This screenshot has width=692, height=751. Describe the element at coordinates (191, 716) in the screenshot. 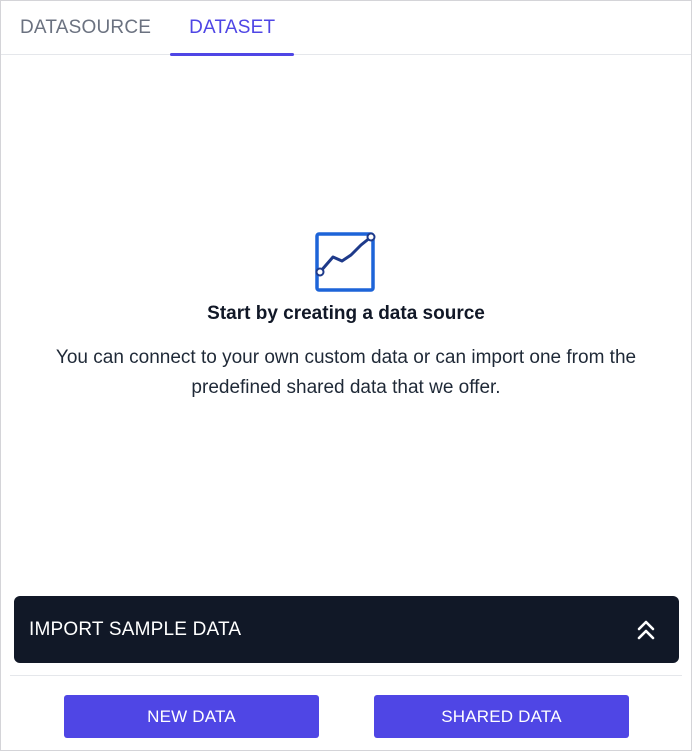

I see `new-data-button: NEW DATA` at that location.